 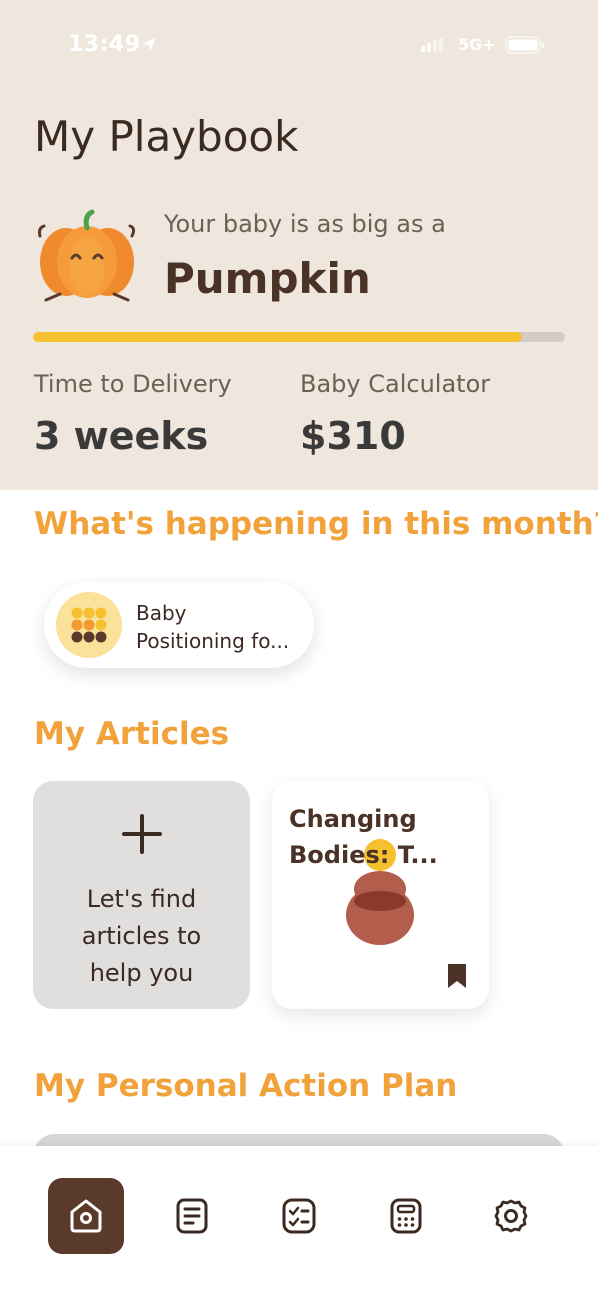 What do you see at coordinates (142, 834) in the screenshot?
I see `plus-icon` at bounding box center [142, 834].